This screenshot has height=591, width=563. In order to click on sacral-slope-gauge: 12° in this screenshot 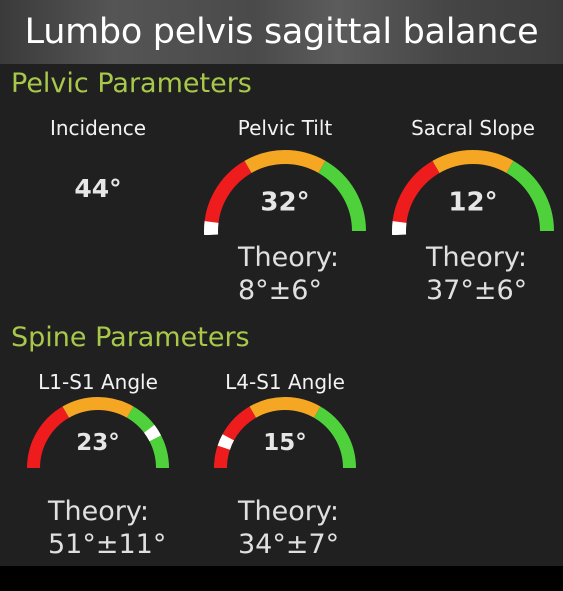, I will do `click(473, 192)`.